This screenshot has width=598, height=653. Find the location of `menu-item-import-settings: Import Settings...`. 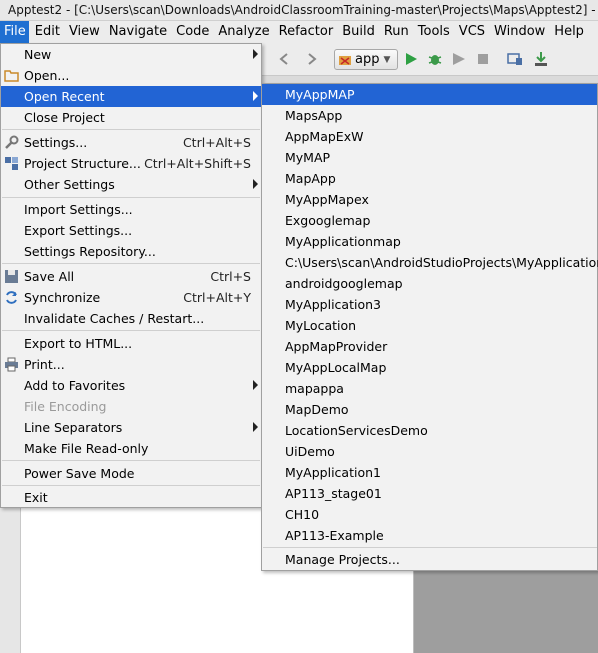

menu-item-import-settings: Import Settings... is located at coordinates (131, 209).